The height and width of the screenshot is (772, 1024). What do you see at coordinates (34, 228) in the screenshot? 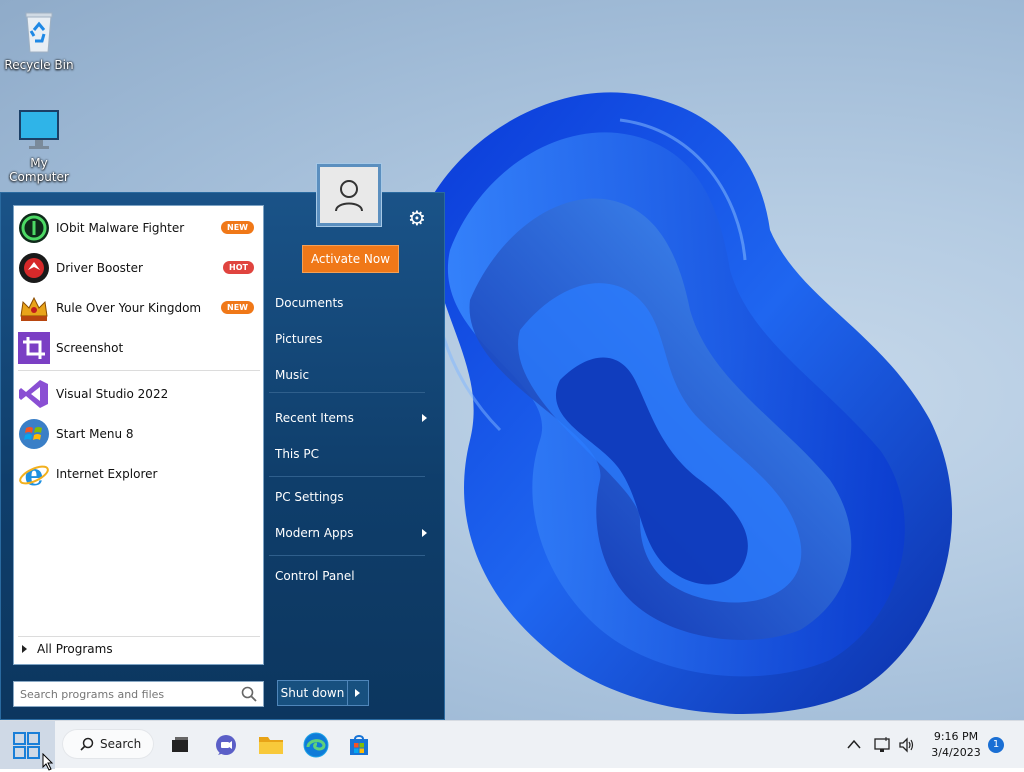
I see `iobit-malware-fighter-icon` at bounding box center [34, 228].